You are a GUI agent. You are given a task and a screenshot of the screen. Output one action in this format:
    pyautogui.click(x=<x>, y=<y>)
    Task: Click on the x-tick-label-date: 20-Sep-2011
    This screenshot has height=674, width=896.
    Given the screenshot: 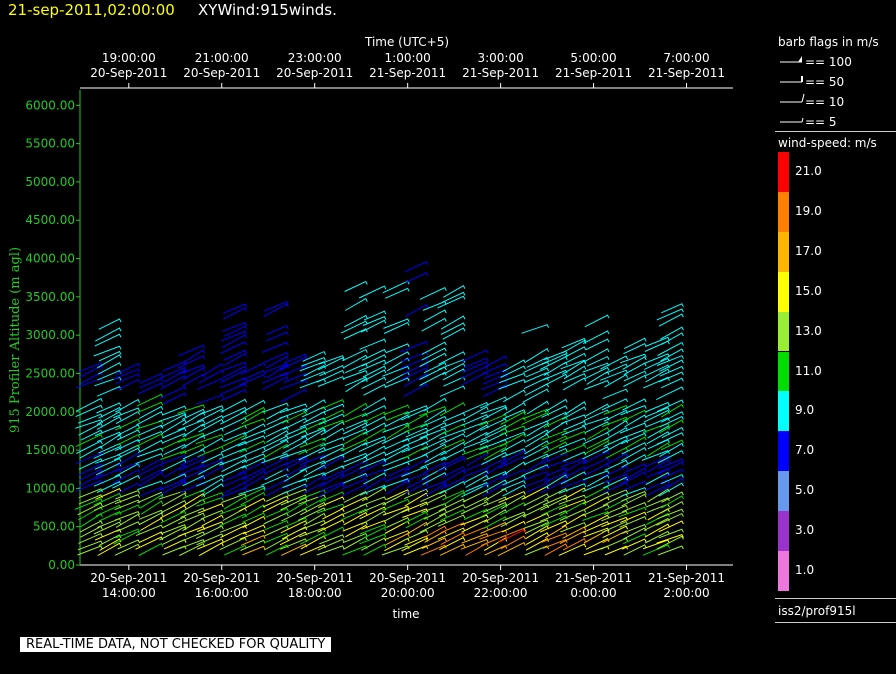 What is the action you would take?
    pyautogui.click(x=500, y=578)
    